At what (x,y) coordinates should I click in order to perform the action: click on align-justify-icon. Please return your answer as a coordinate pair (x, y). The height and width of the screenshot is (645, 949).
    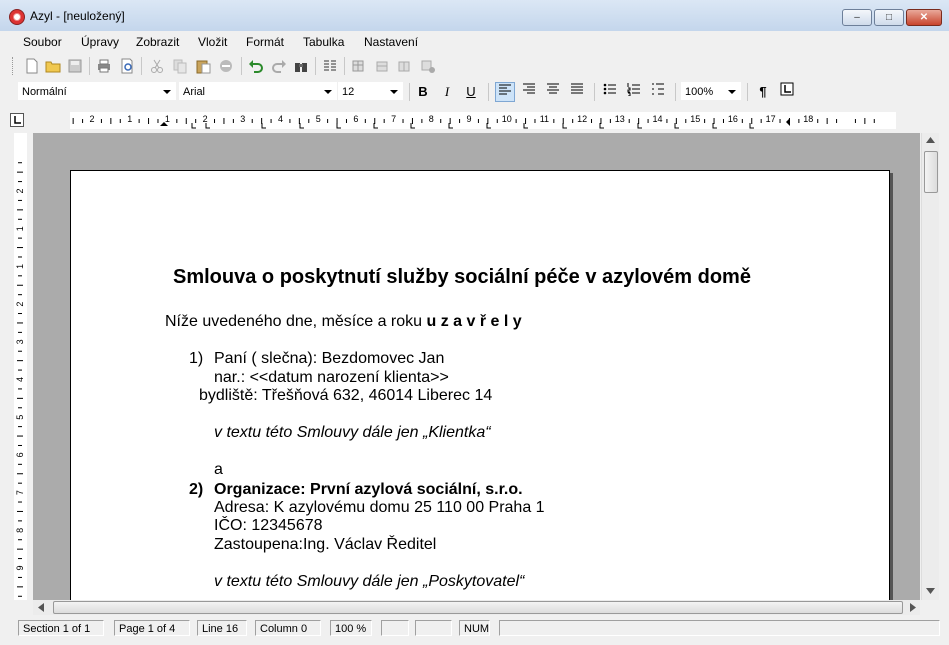
    Looking at the image, I should click on (577, 88).